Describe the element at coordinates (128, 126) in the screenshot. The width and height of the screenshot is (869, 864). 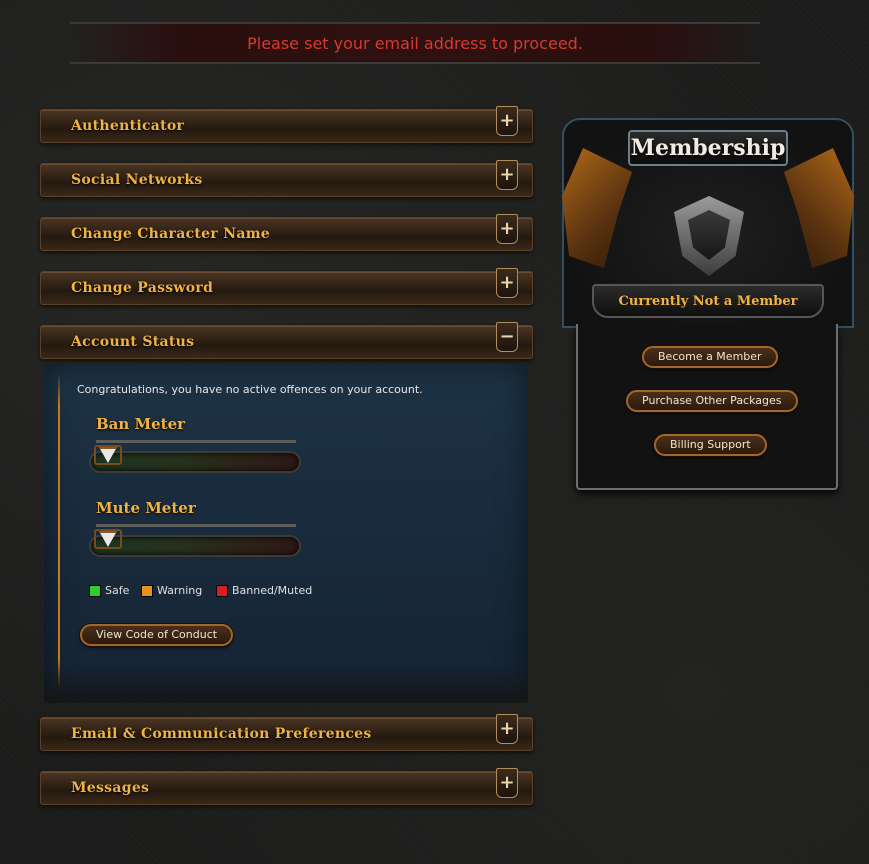
I see `section-label: Authenticator` at that location.